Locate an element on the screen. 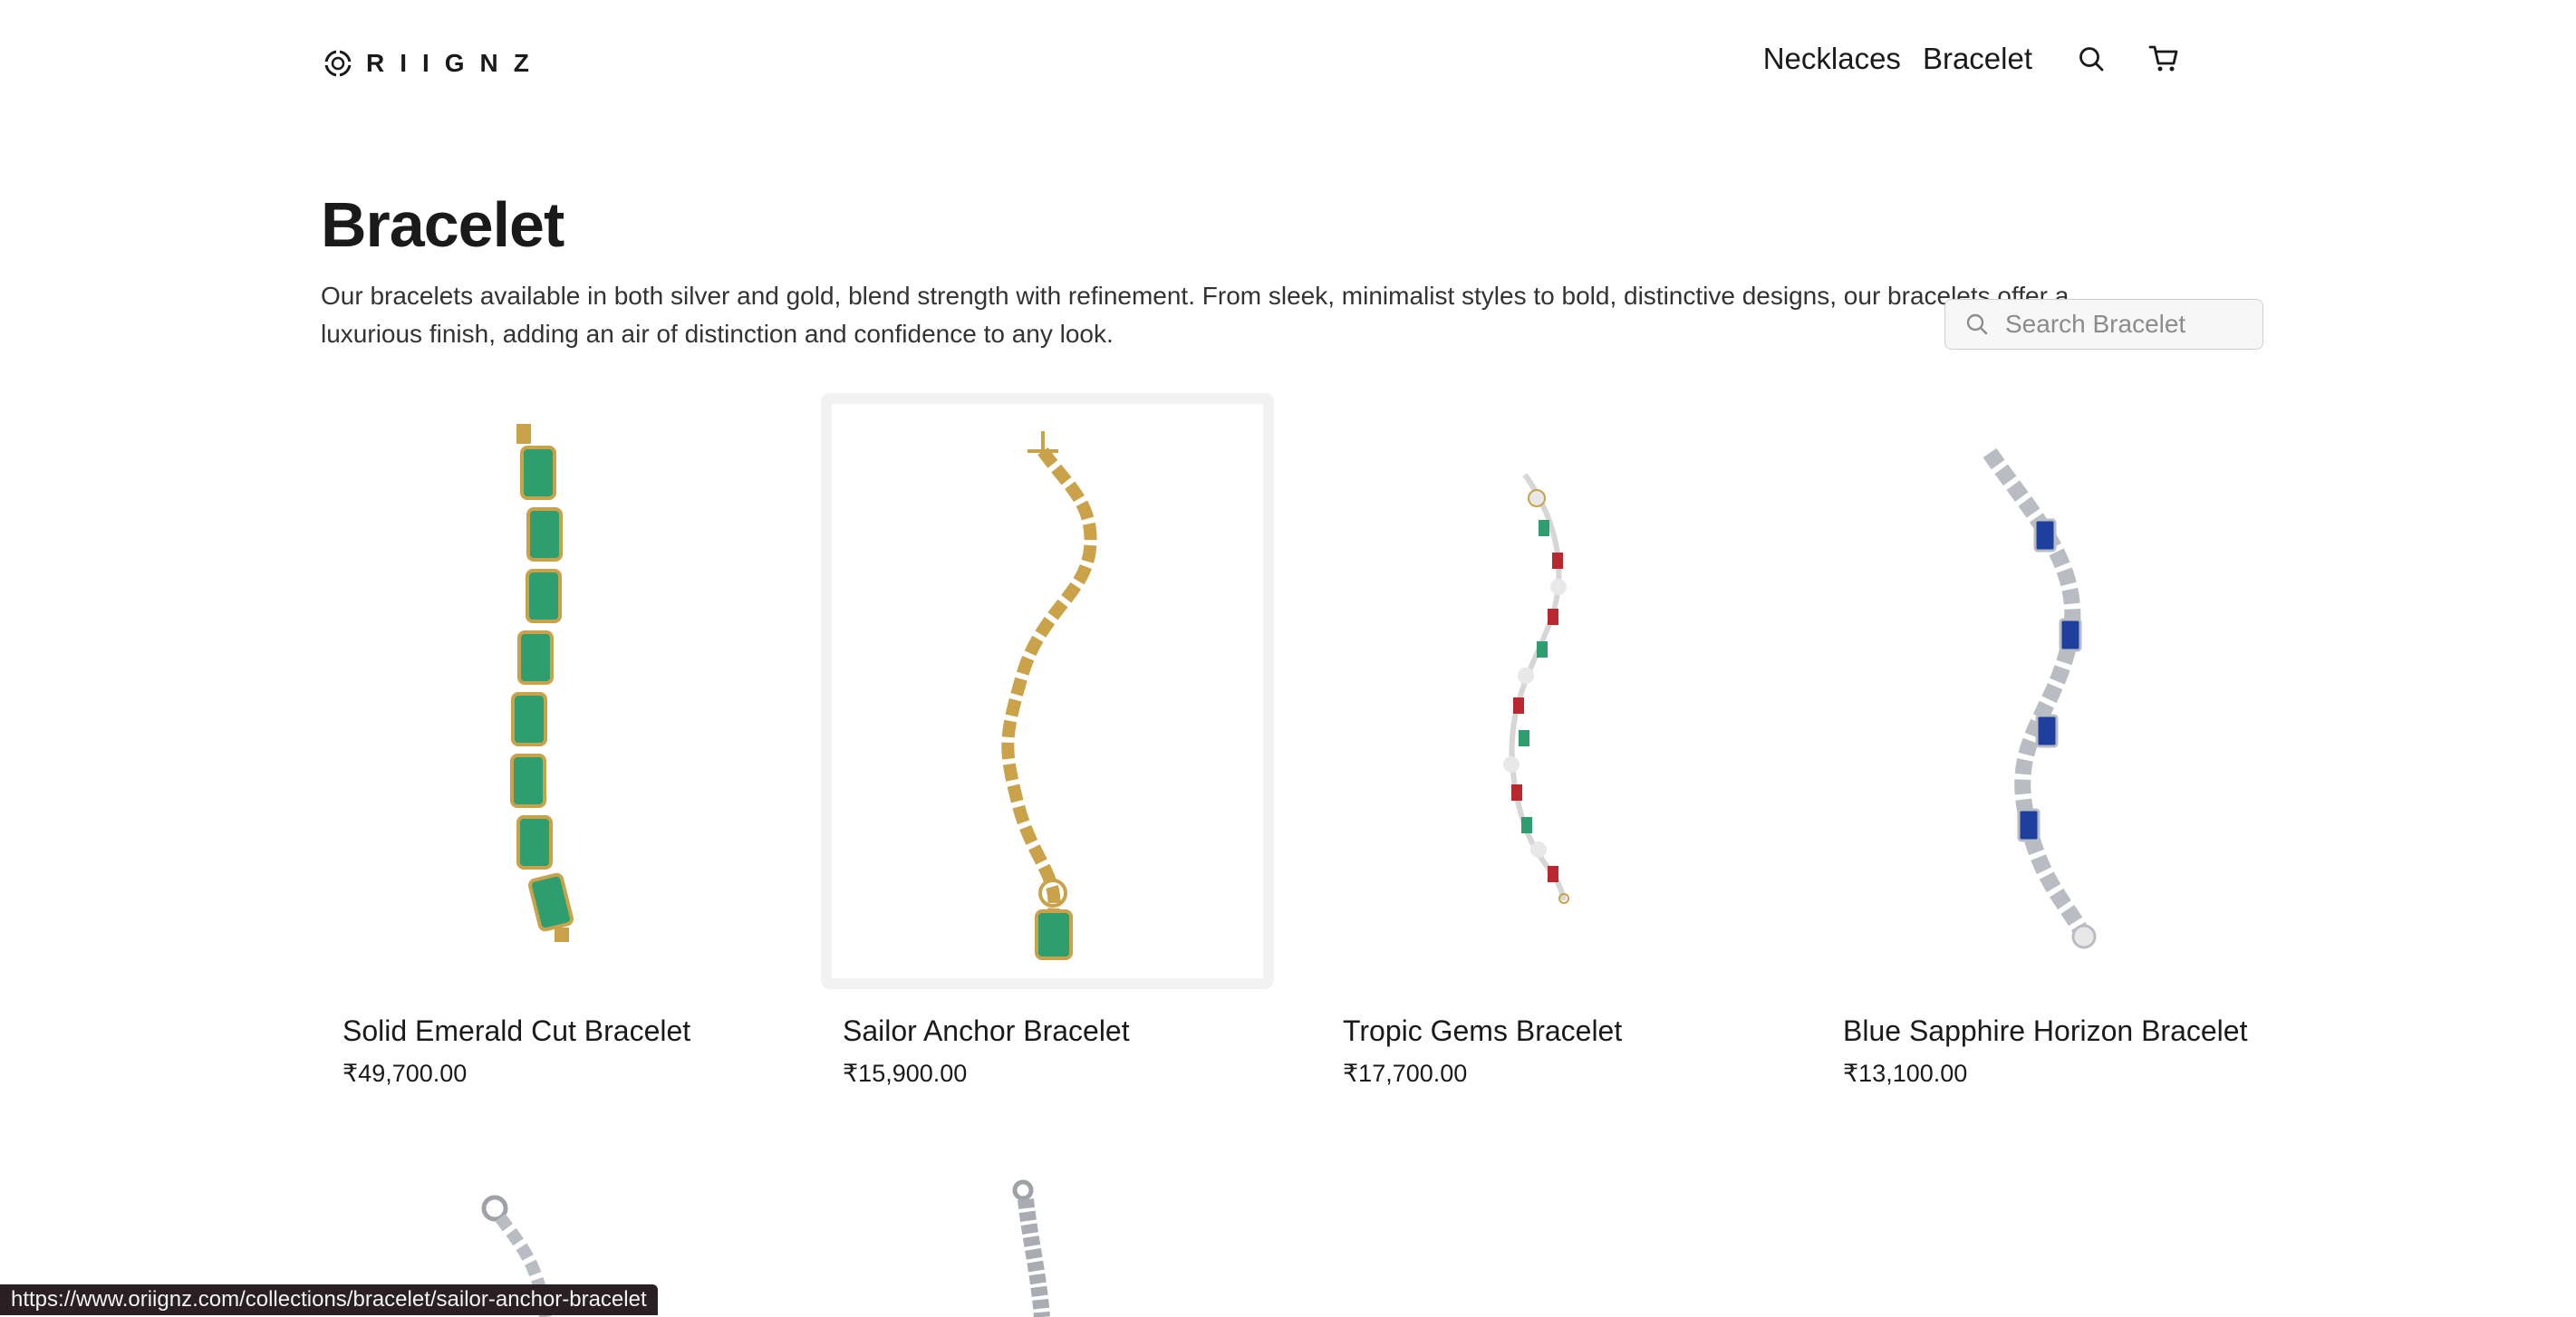  product-price: ₹49,700.00 is located at coordinates (405, 1073).